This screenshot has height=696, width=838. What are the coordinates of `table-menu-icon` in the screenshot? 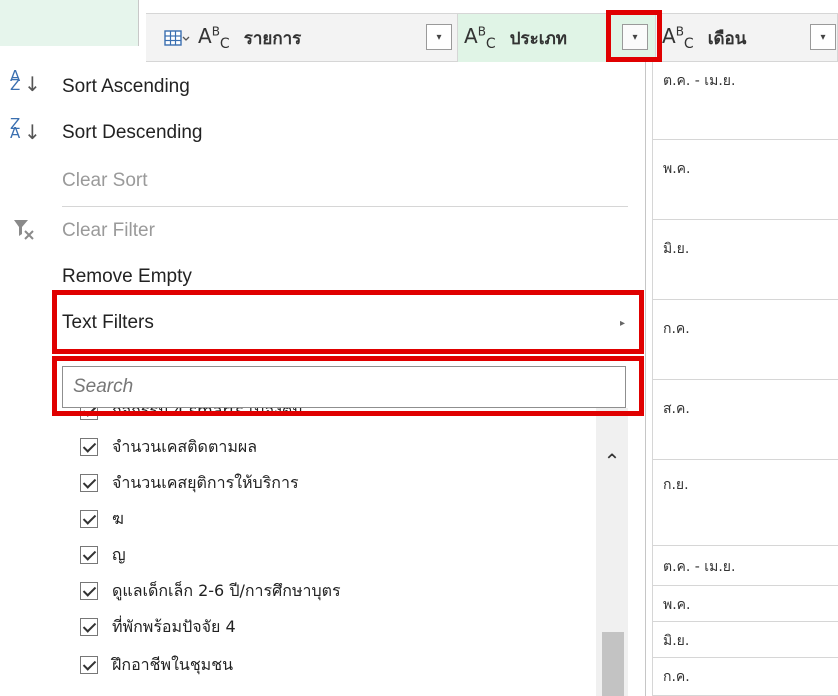 It's located at (178, 38).